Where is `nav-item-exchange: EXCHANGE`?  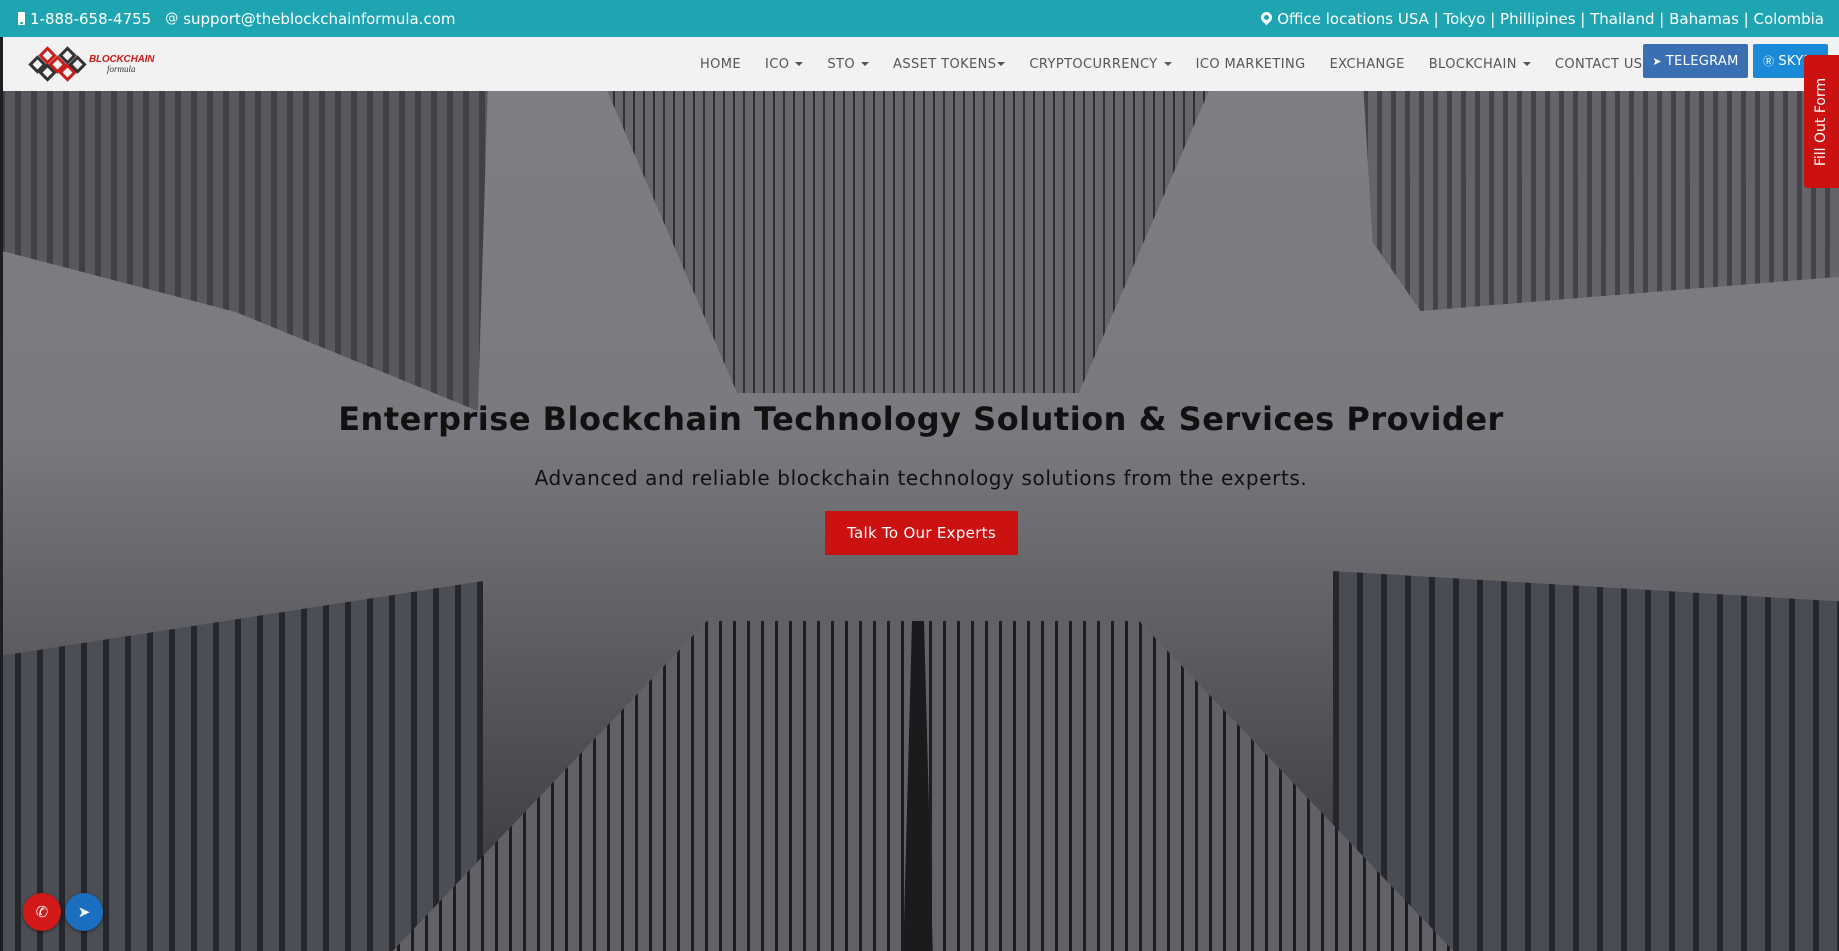 nav-item-exchange: EXCHANGE is located at coordinates (1367, 64).